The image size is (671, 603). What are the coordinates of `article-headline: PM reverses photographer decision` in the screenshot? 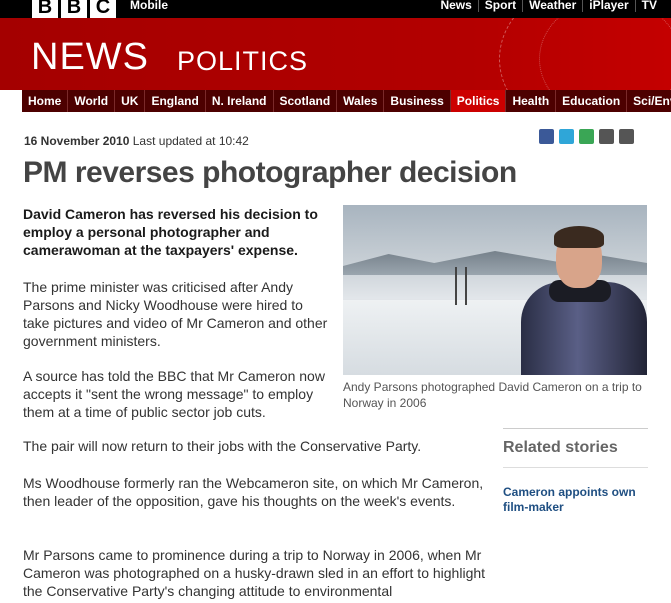 It's located at (270, 172).